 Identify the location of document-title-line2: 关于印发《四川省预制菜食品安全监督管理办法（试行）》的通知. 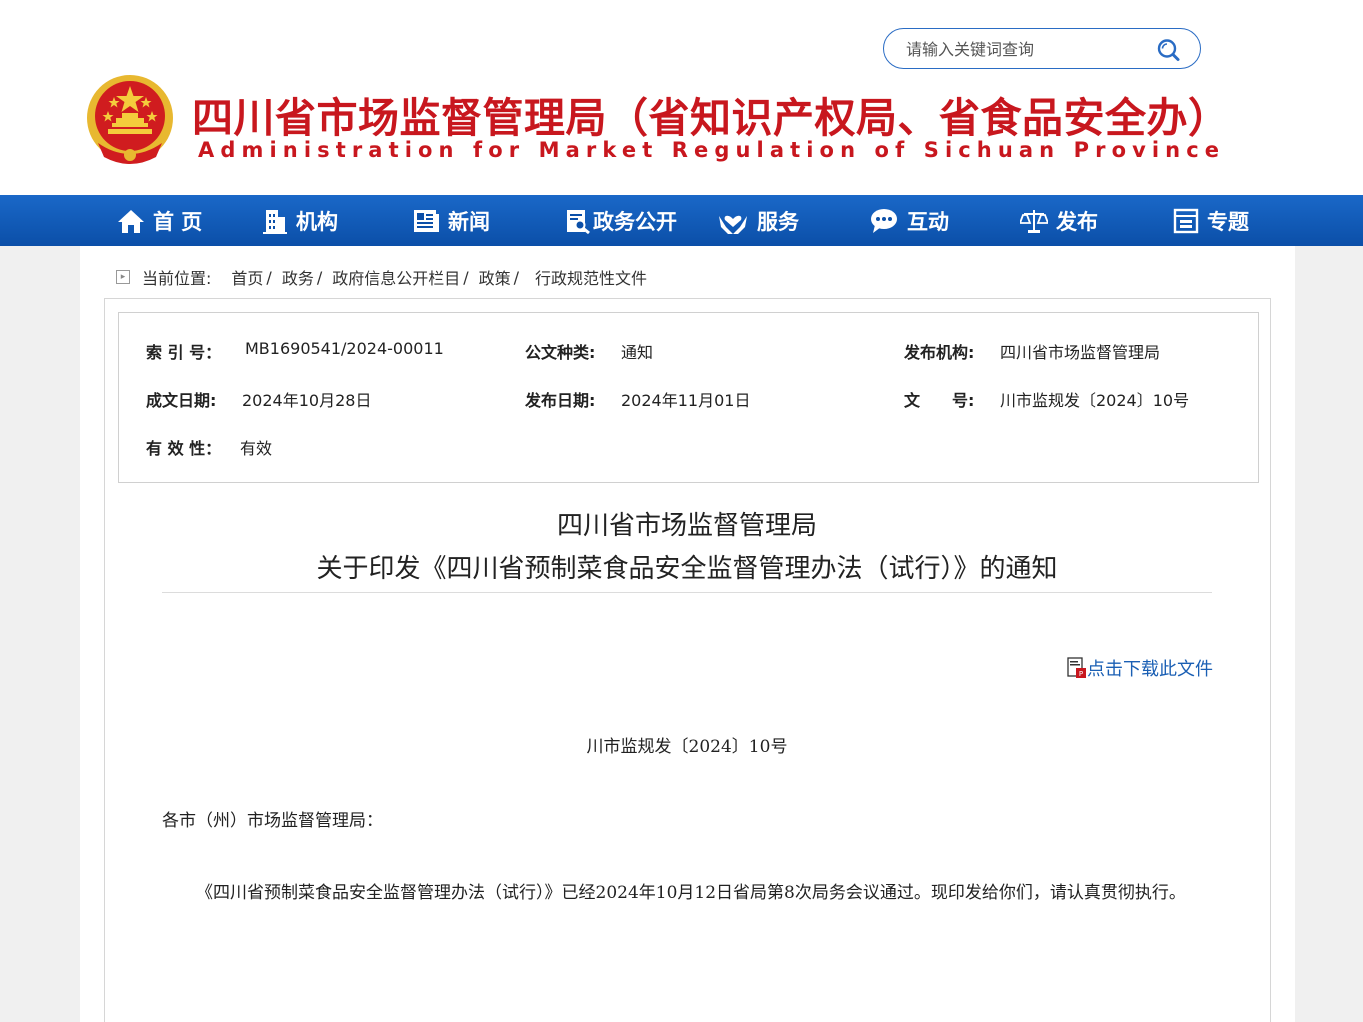
(687, 569).